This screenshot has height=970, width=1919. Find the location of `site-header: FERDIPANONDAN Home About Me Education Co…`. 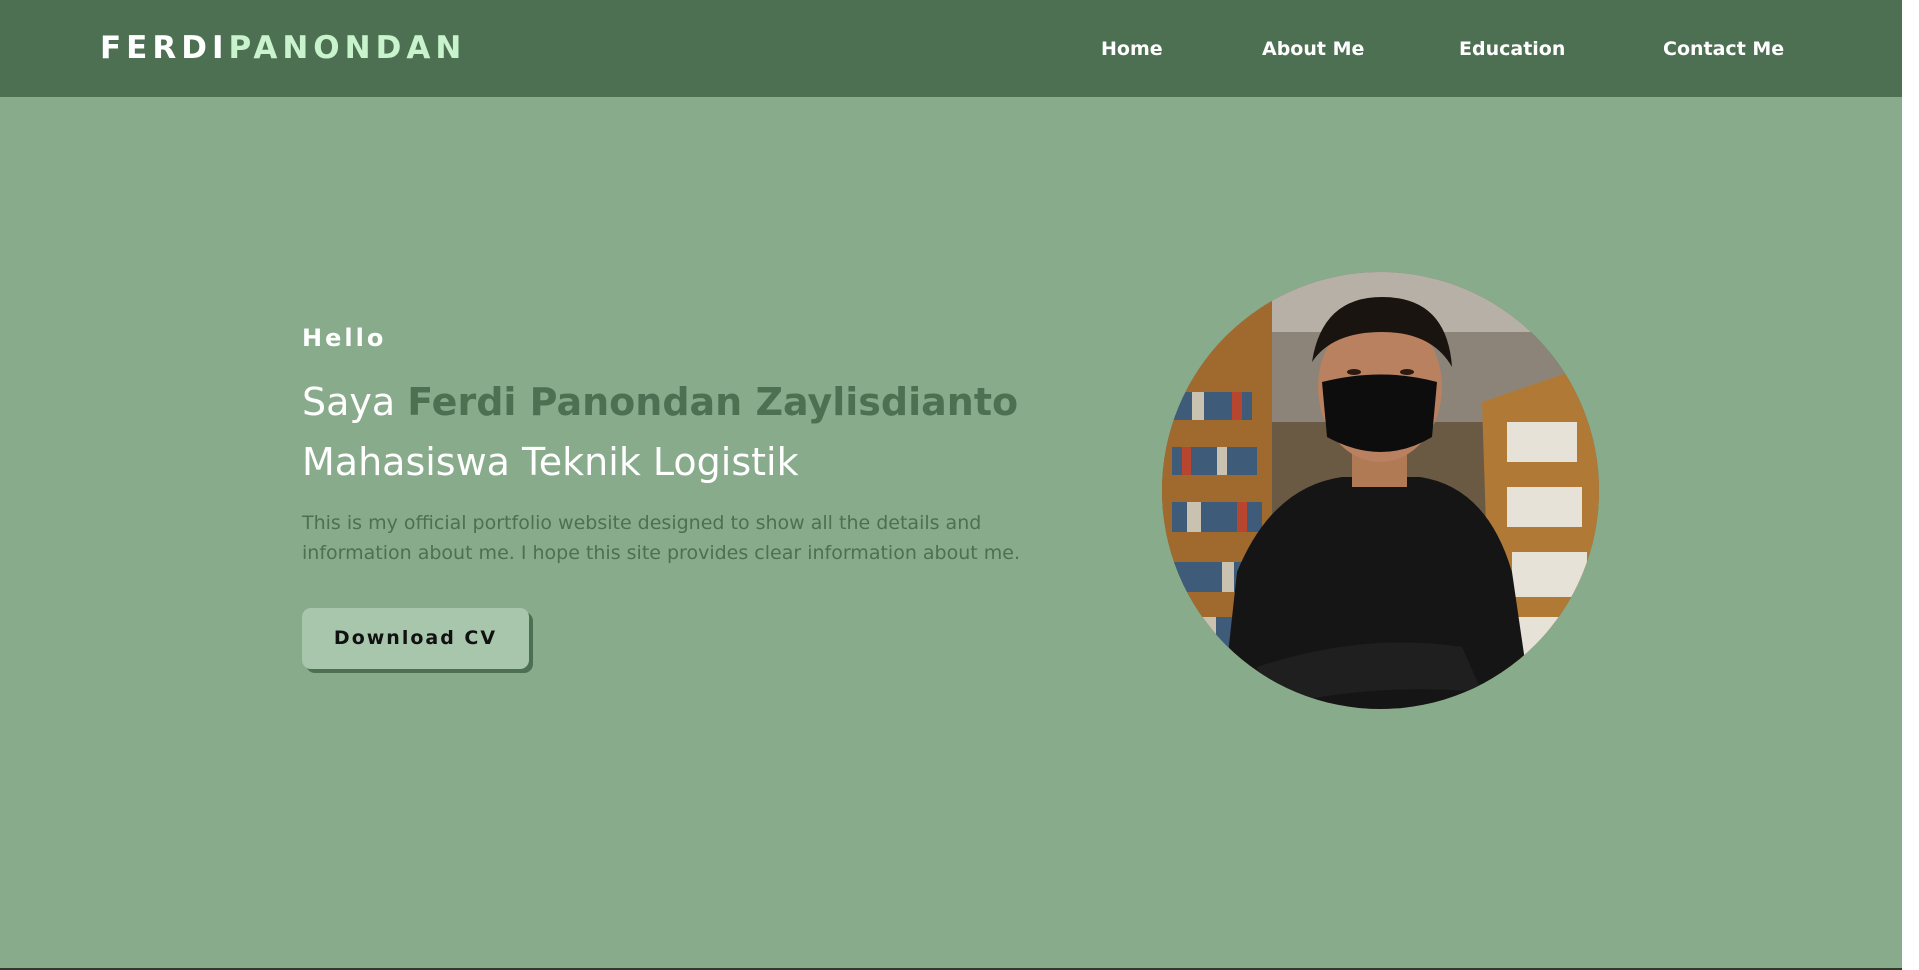

site-header: FERDIPANONDAN Home About Me Education Co… is located at coordinates (951, 48).